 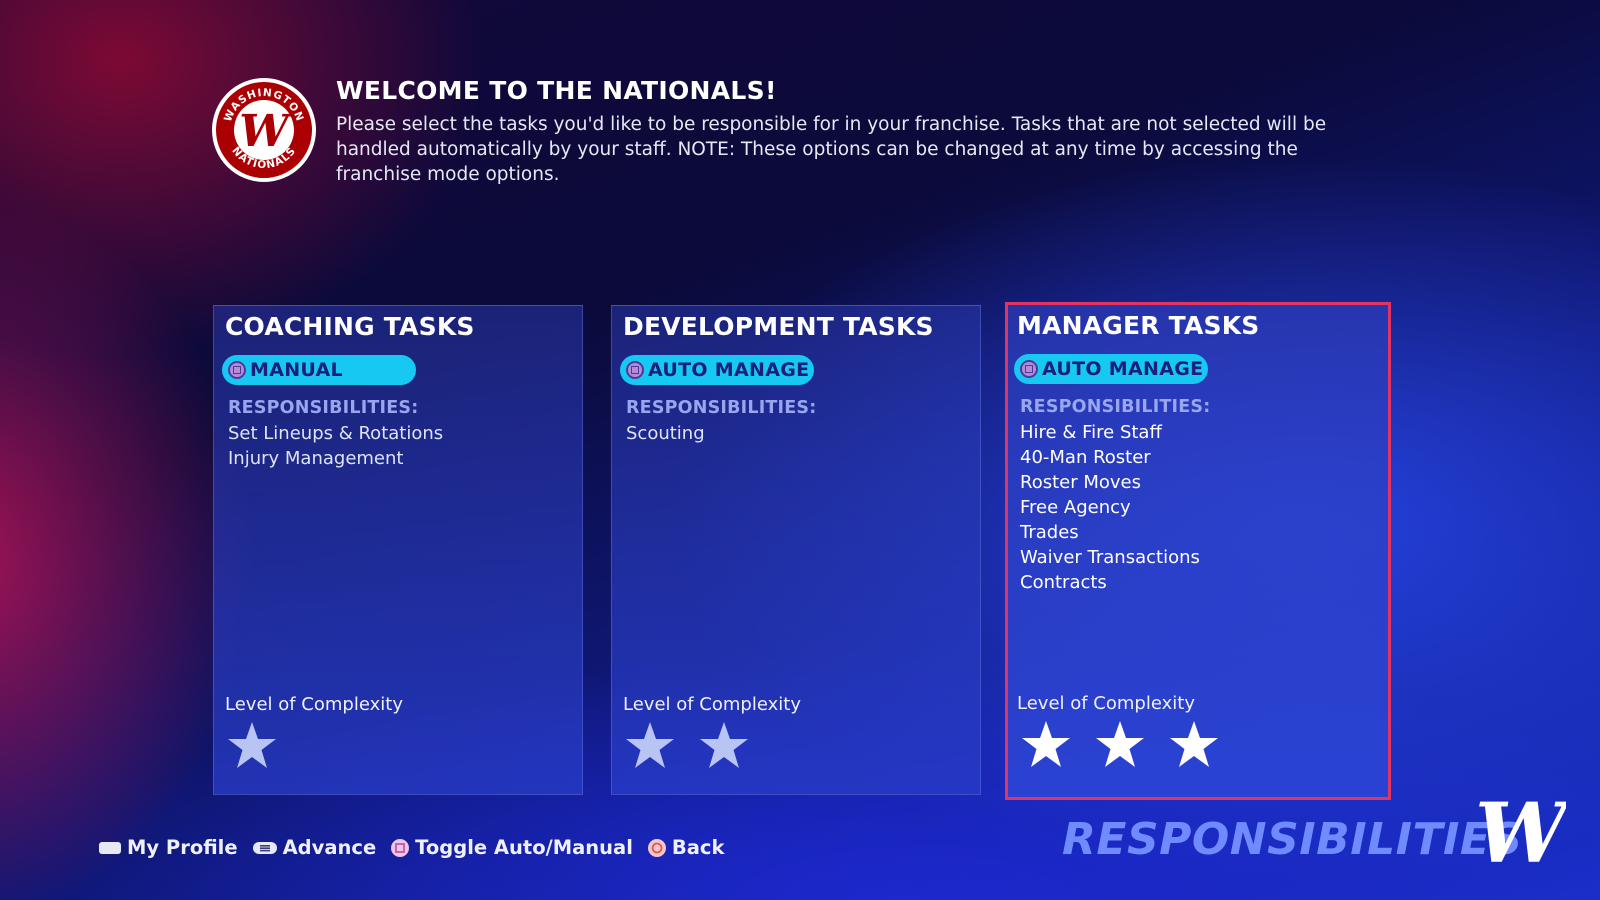 What do you see at coordinates (1080, 482) in the screenshot?
I see `responsibility-item: Roster Moves` at bounding box center [1080, 482].